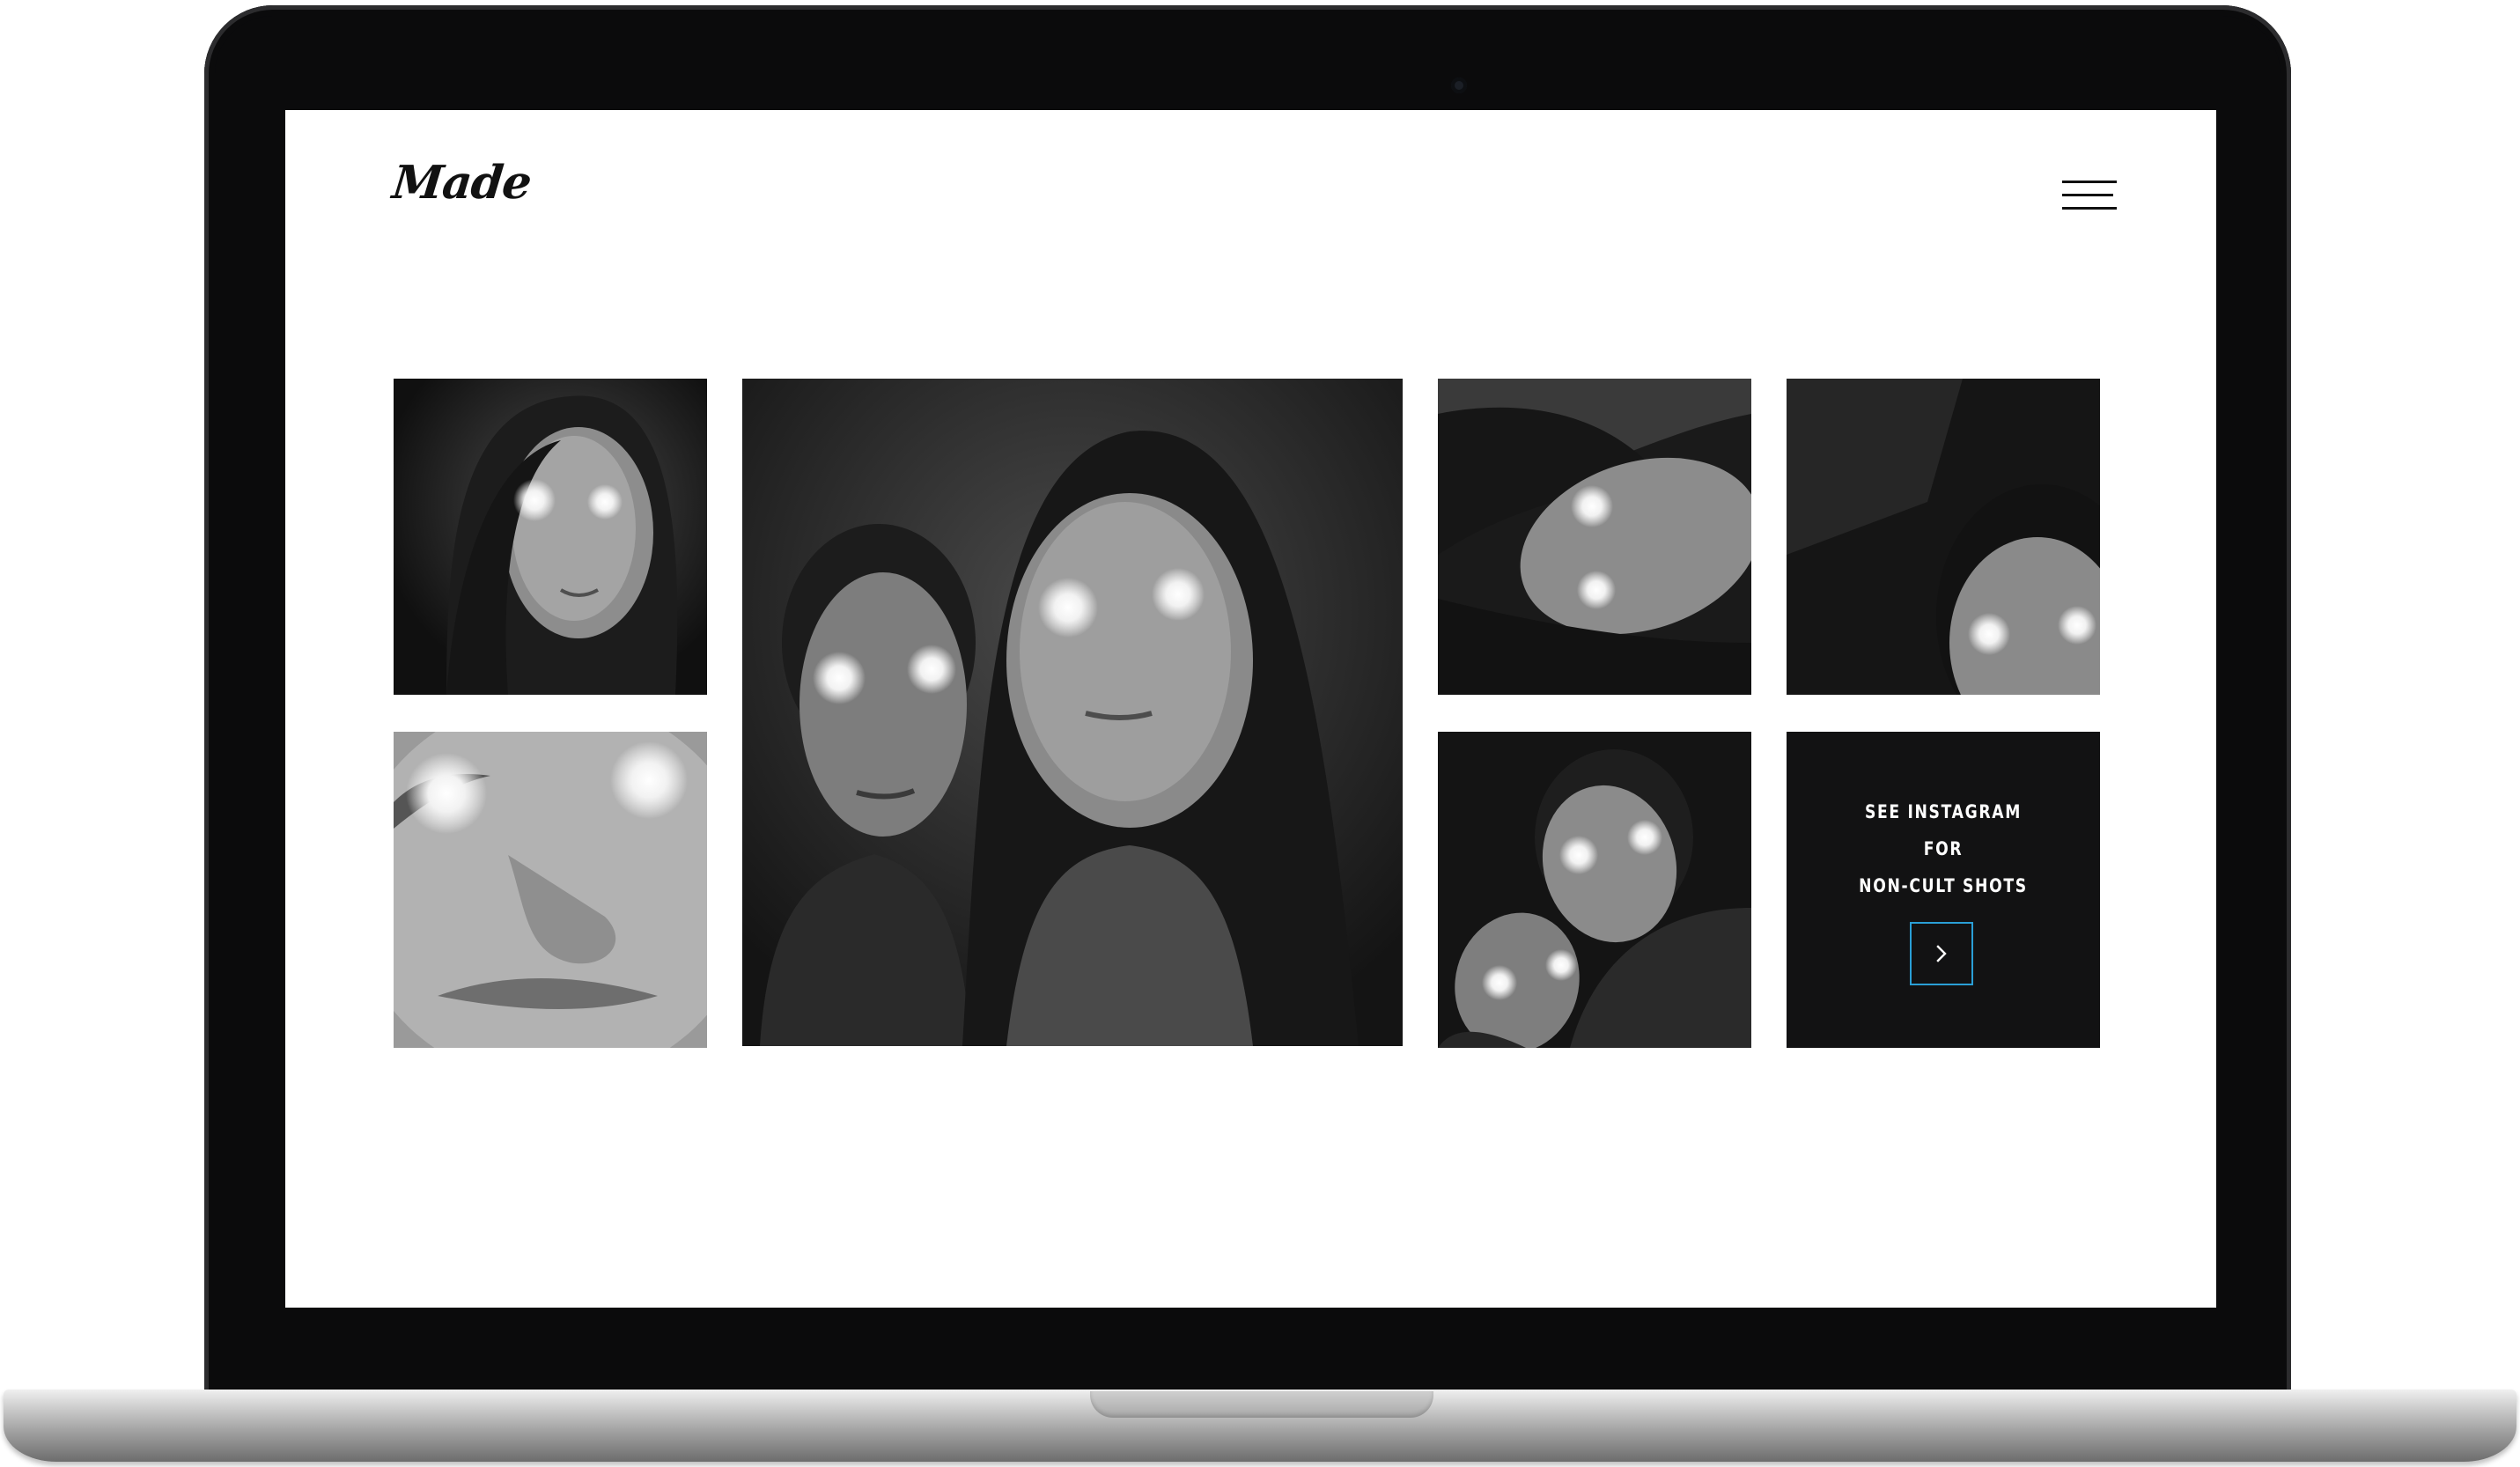  I want to click on cta-line-3: NON-CULT SHOTS, so click(1943, 885).